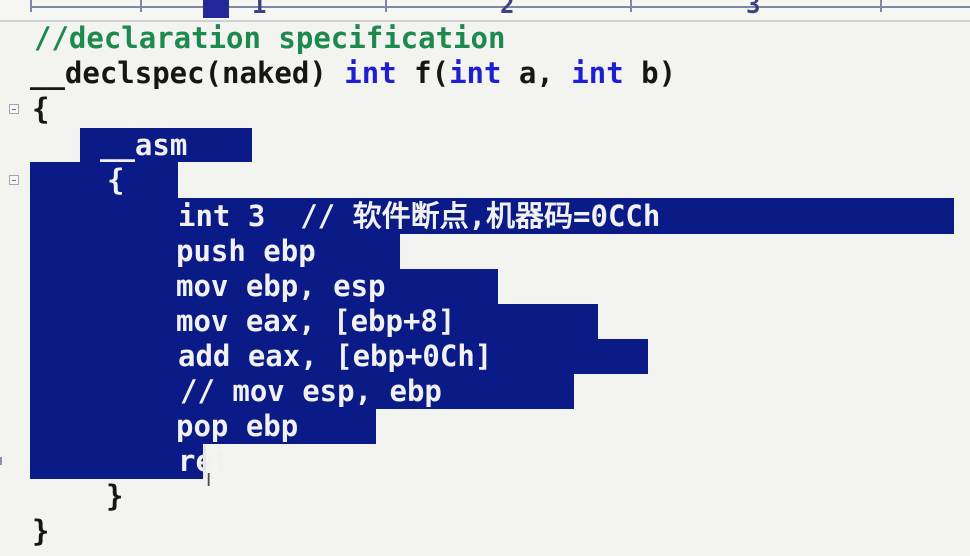  I want to click on code-line-declaration: __declspec(naked) int f(int a, int b), so click(353, 73).